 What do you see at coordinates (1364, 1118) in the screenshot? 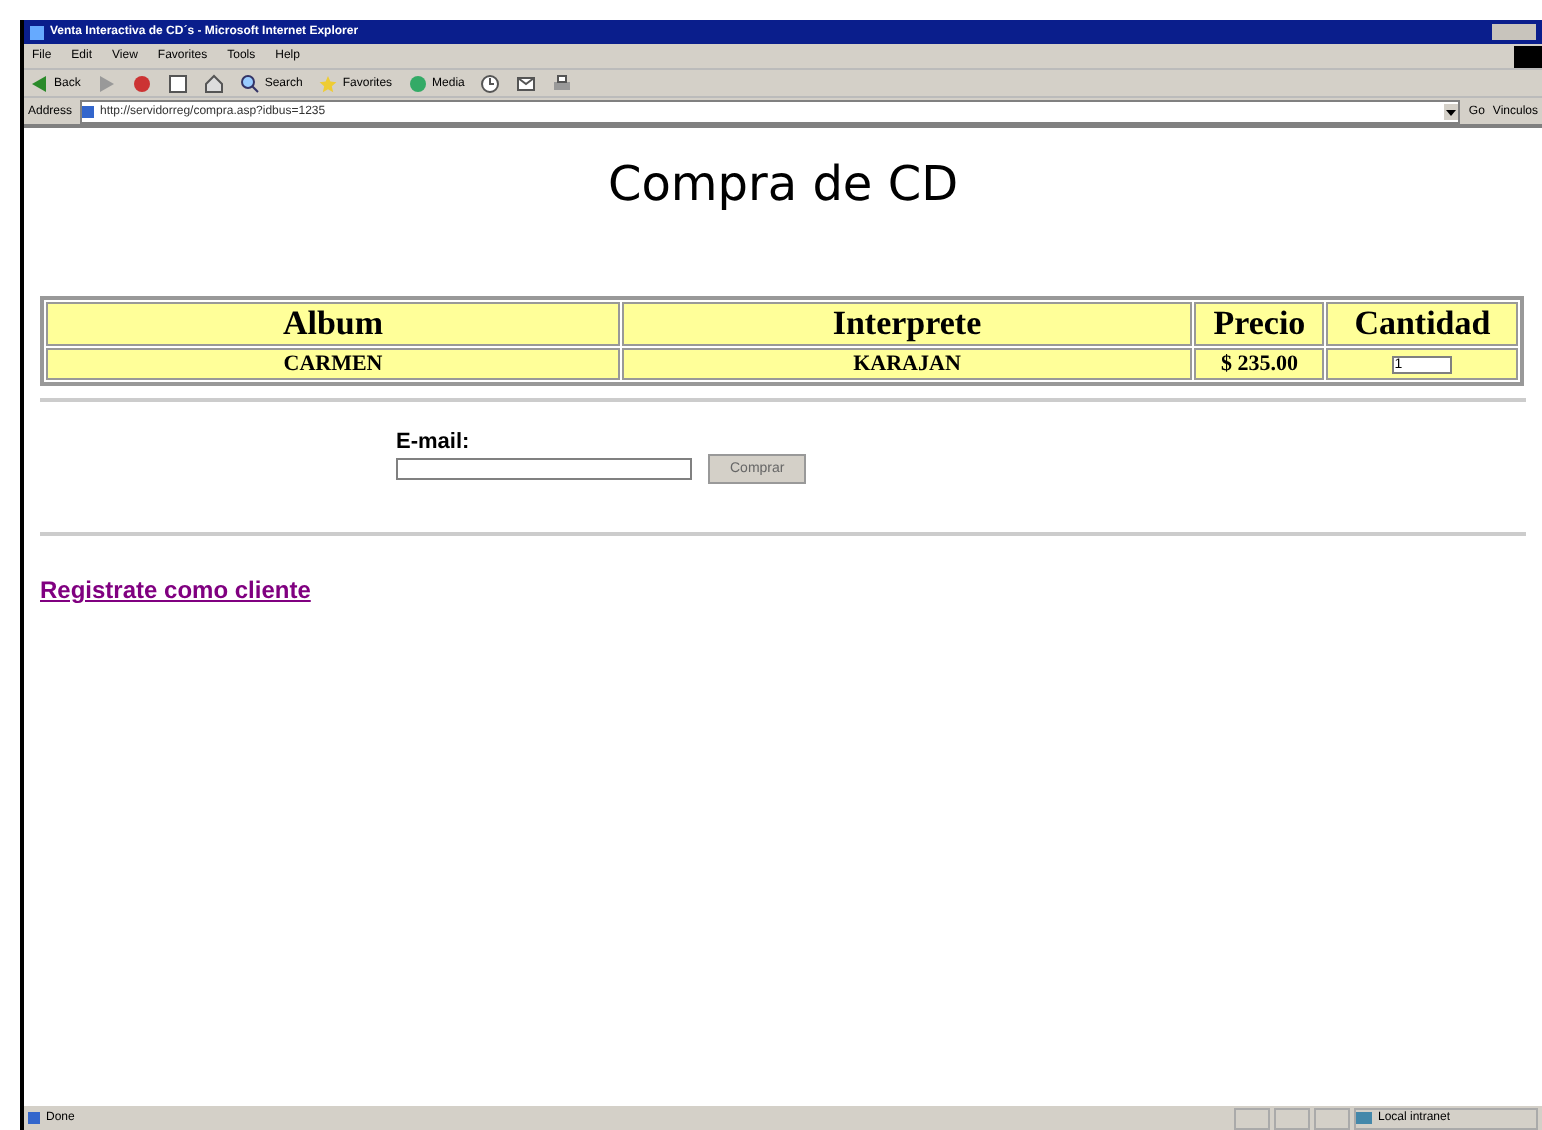
I see `computer-icon` at bounding box center [1364, 1118].